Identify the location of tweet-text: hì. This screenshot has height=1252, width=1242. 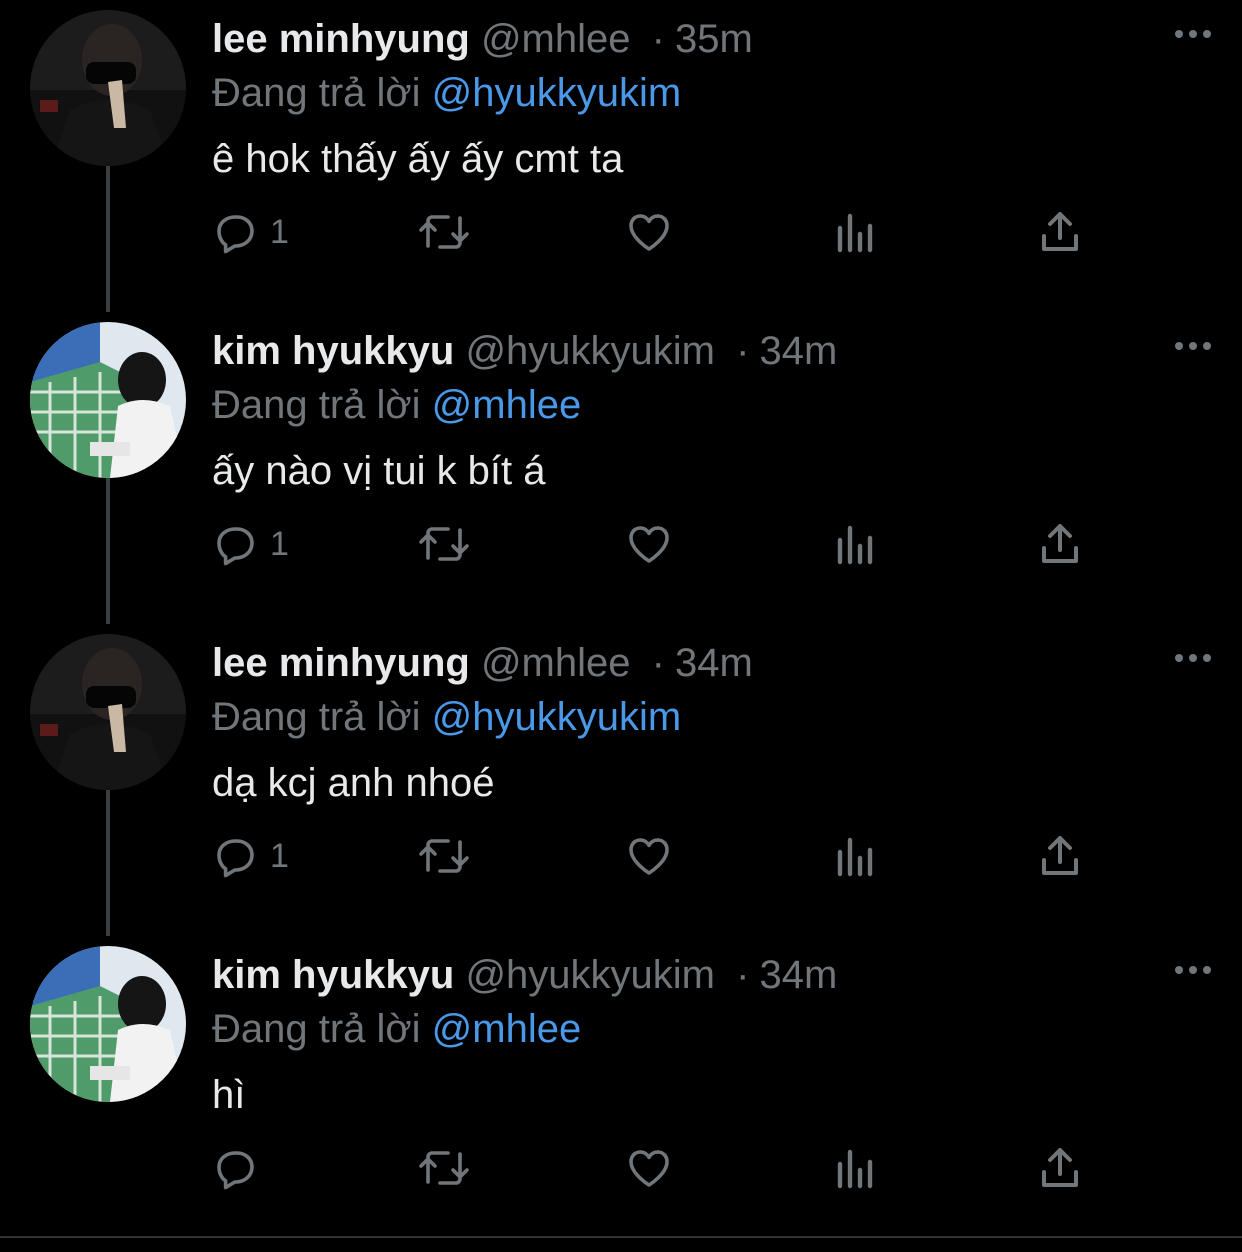
(229, 1095).